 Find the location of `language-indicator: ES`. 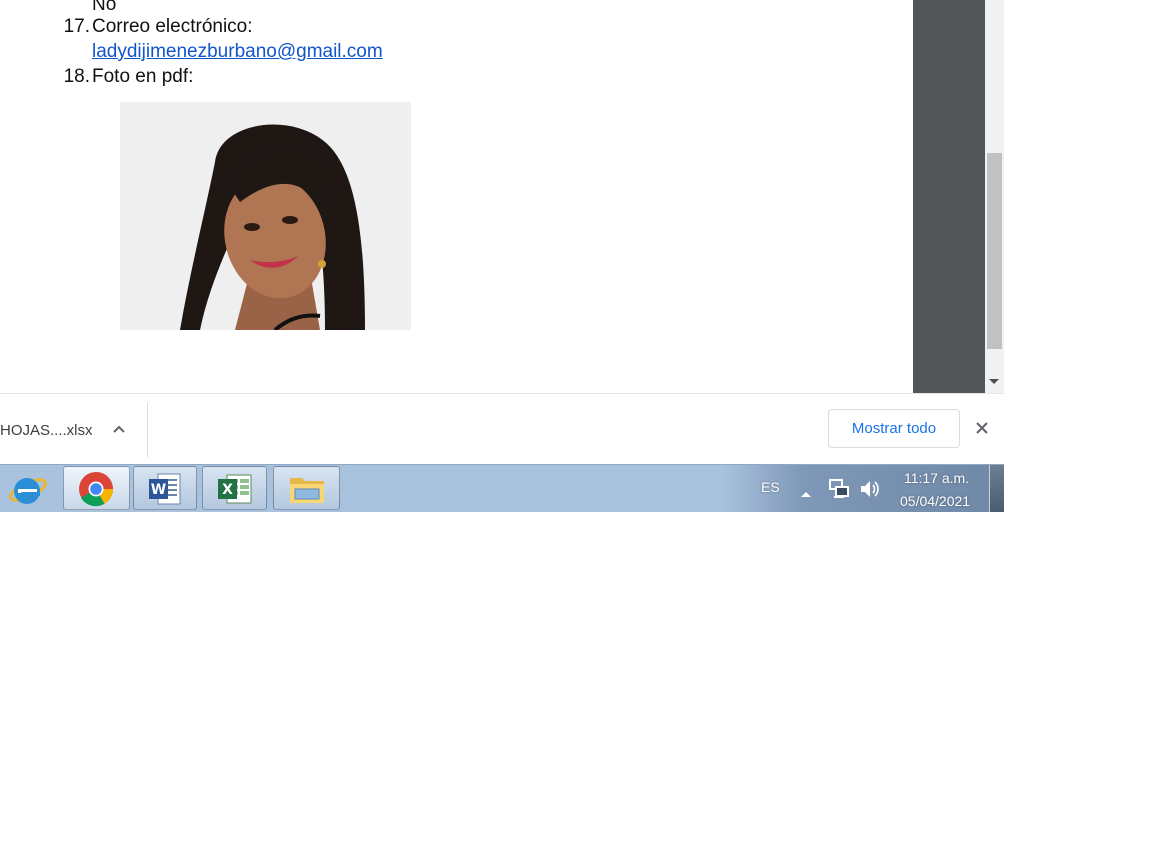

language-indicator: ES is located at coordinates (770, 487).